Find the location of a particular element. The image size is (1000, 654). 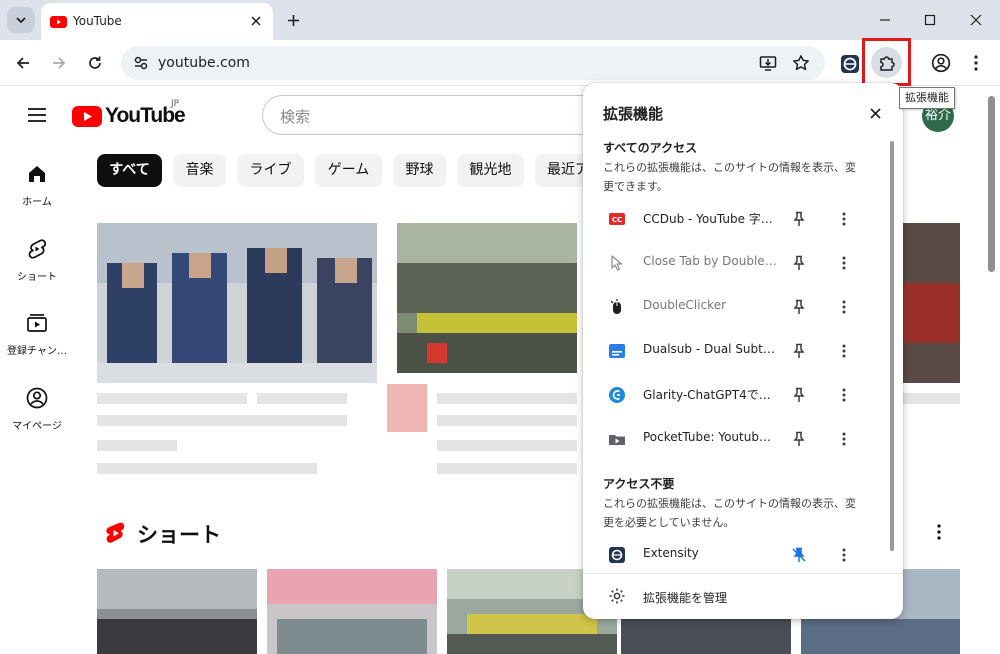

chip-all: すべて is located at coordinates (129, 170).